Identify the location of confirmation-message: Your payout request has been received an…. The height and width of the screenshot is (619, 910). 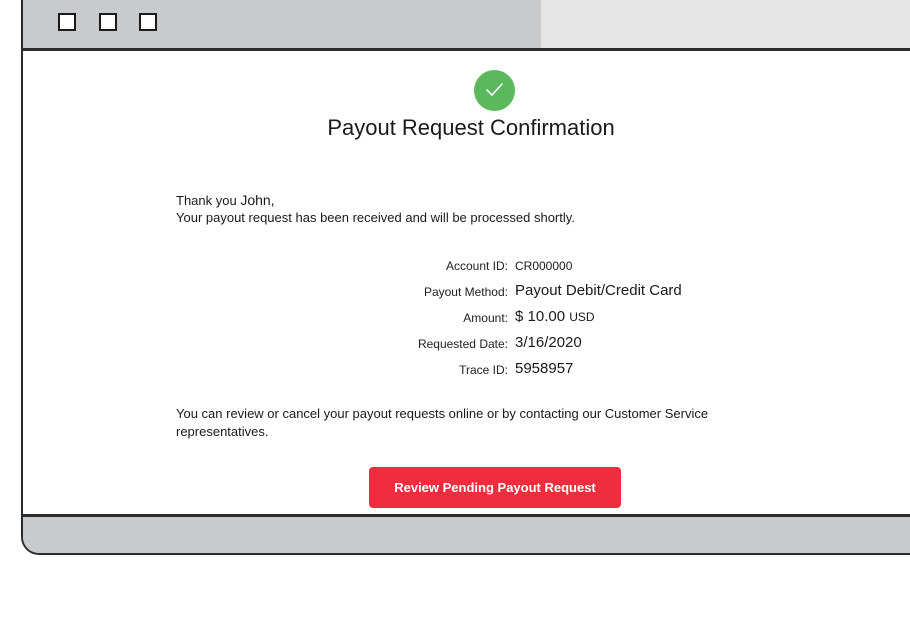
(375, 217).